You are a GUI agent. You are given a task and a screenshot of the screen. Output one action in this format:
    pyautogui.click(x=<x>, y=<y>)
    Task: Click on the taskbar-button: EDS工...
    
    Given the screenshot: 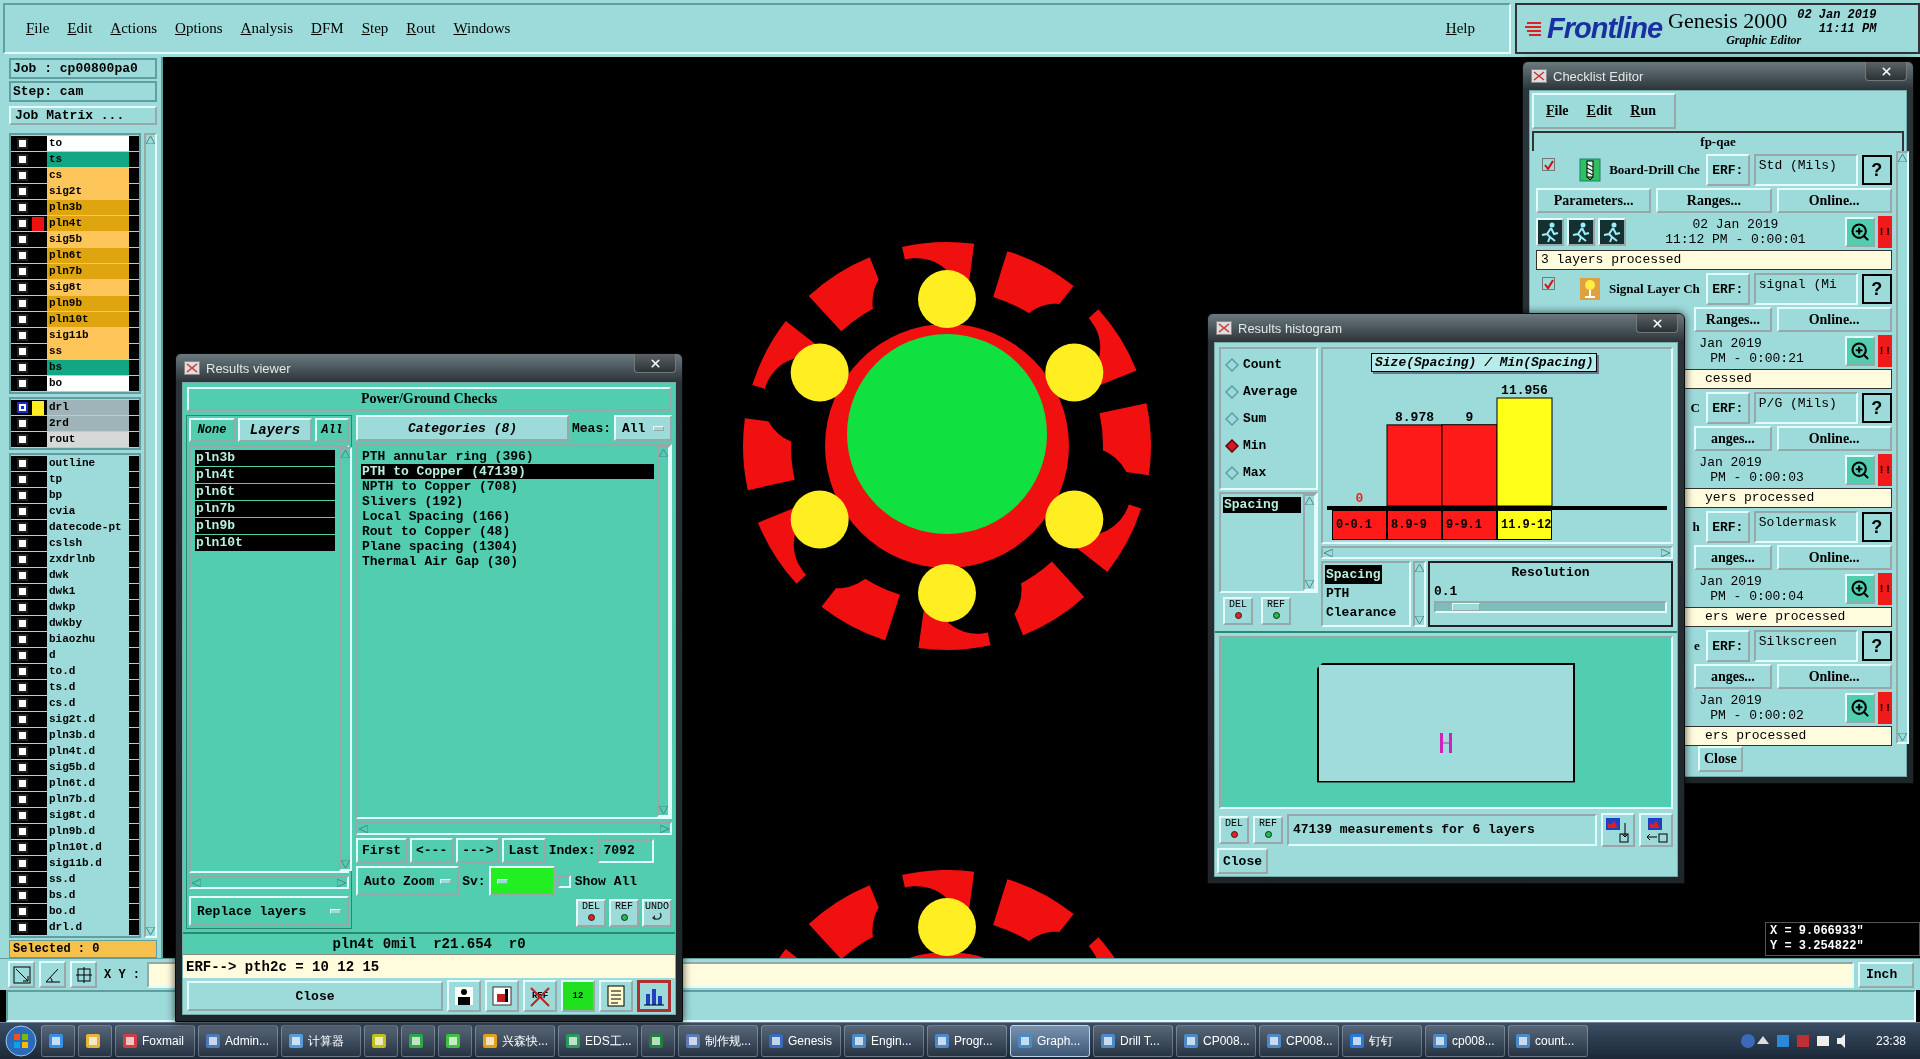 What is the action you would take?
    pyautogui.click(x=598, y=1041)
    